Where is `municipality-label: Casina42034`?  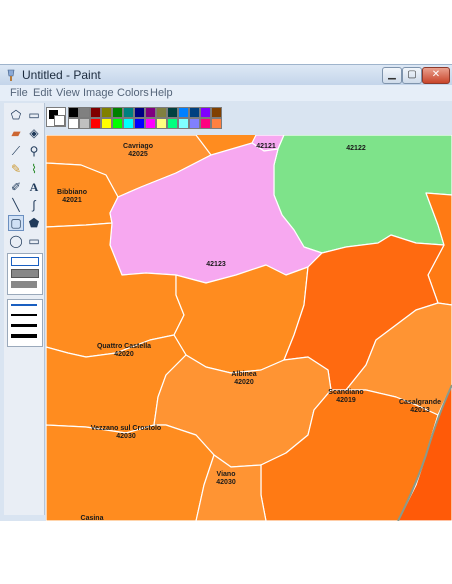
municipality-label: Casina42034 is located at coordinates (92, 518).